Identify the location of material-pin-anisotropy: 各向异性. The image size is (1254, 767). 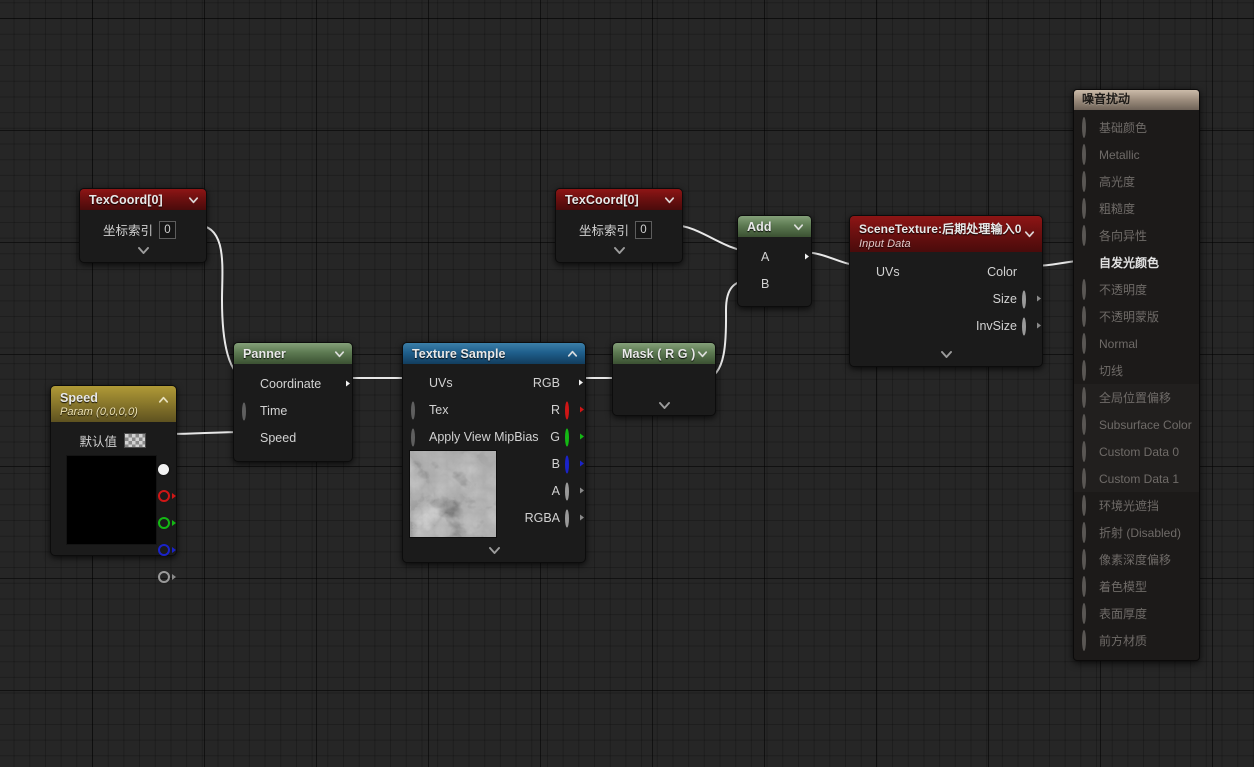
(1136, 235).